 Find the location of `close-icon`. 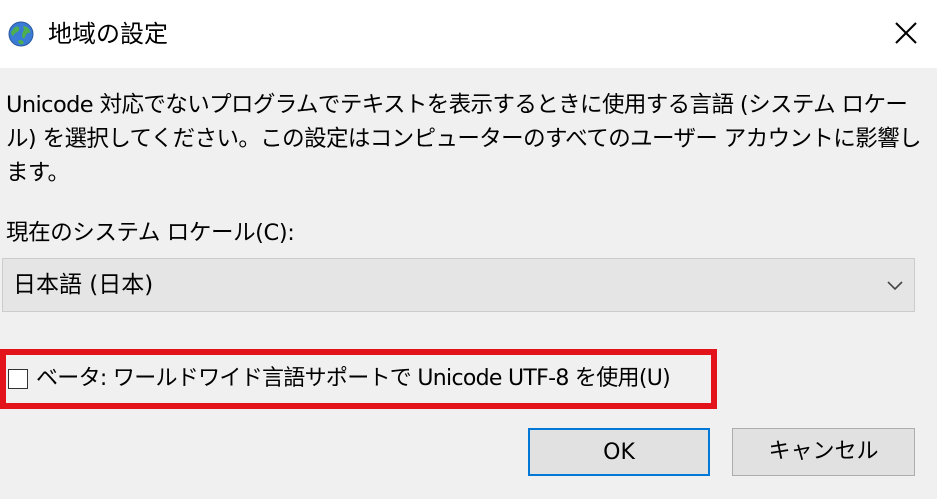

close-icon is located at coordinates (906, 33).